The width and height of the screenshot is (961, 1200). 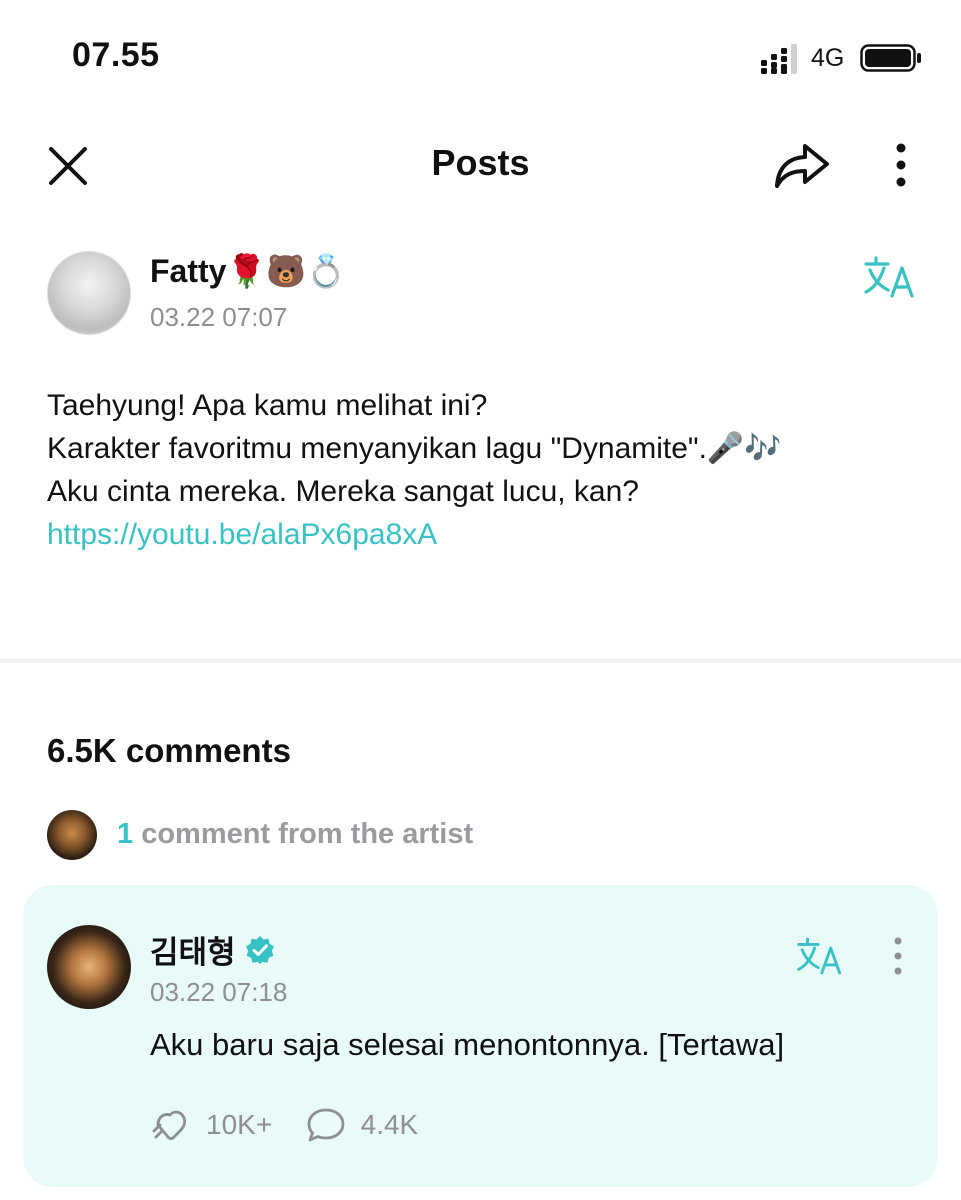 I want to click on comments-count: 6.5K comments, so click(x=169, y=750).